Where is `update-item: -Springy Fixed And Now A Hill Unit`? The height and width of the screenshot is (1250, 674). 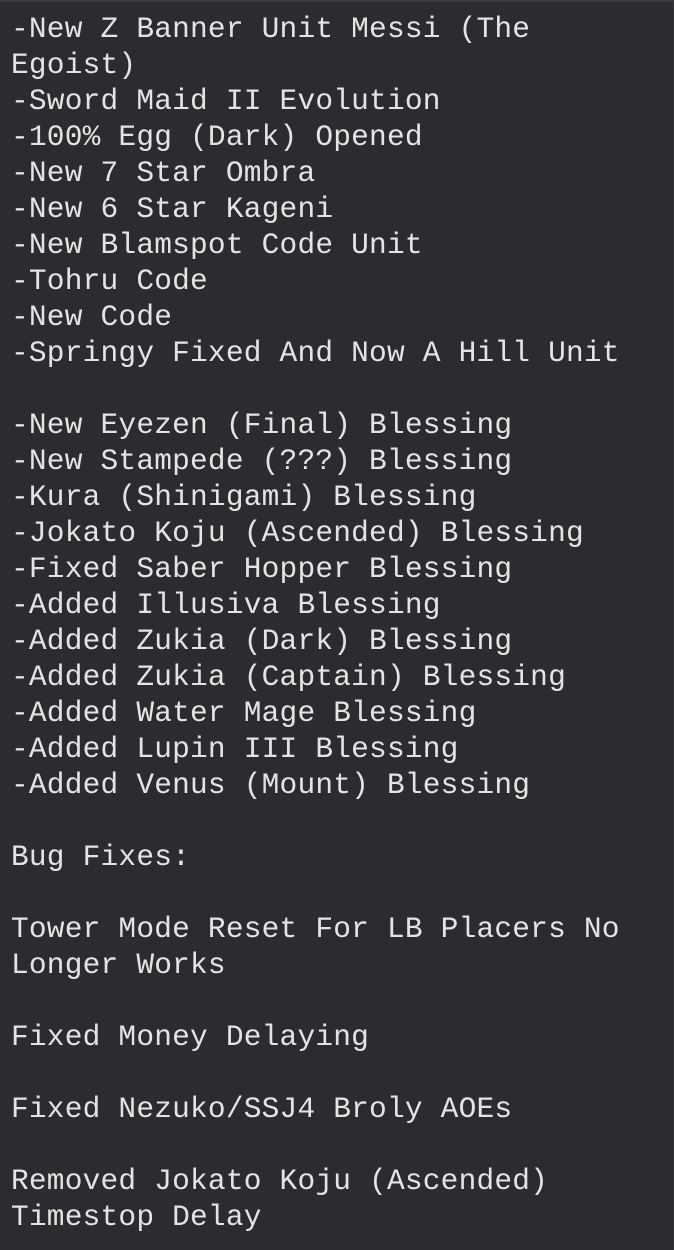
update-item: -Springy Fixed And Now A Hill Unit is located at coordinates (315, 353).